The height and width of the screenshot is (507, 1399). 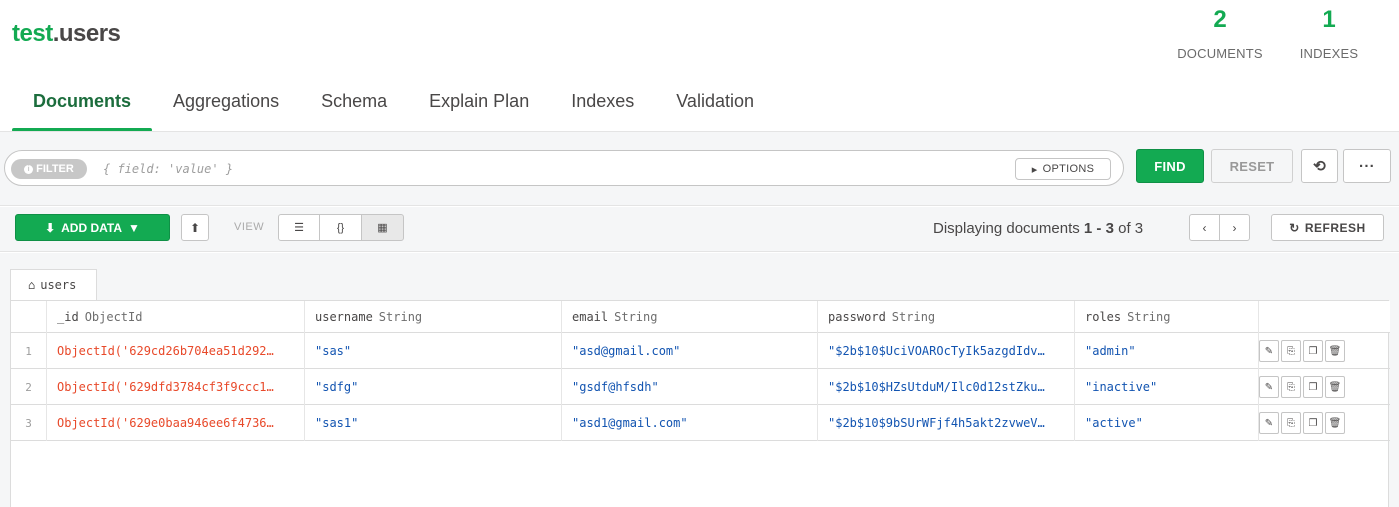 What do you see at coordinates (1329, 53) in the screenshot?
I see `indexes-label: INDEXES` at bounding box center [1329, 53].